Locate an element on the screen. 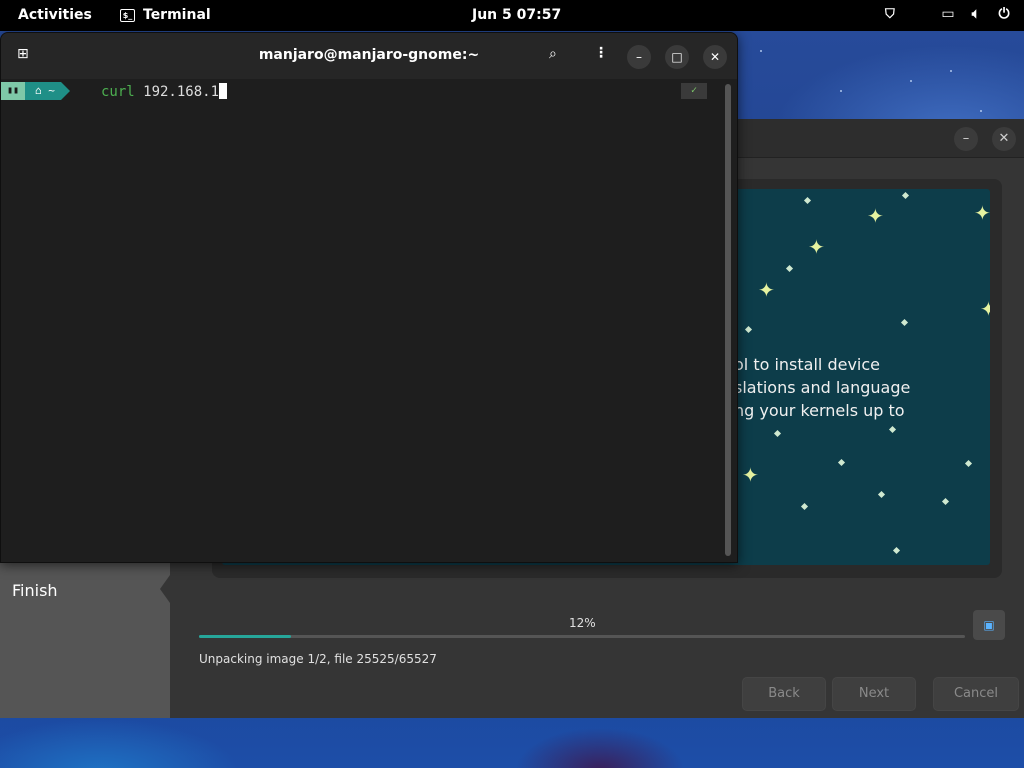 This screenshot has height=768, width=1024. terminal-scrollbar is located at coordinates (728, 320).